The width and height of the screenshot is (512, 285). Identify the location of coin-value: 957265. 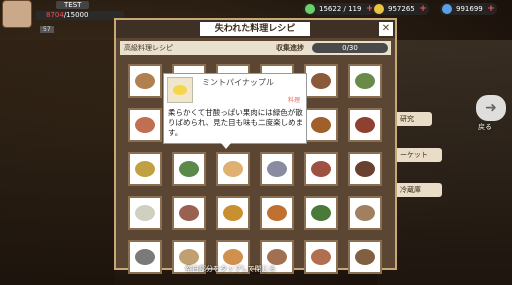
(401, 9).